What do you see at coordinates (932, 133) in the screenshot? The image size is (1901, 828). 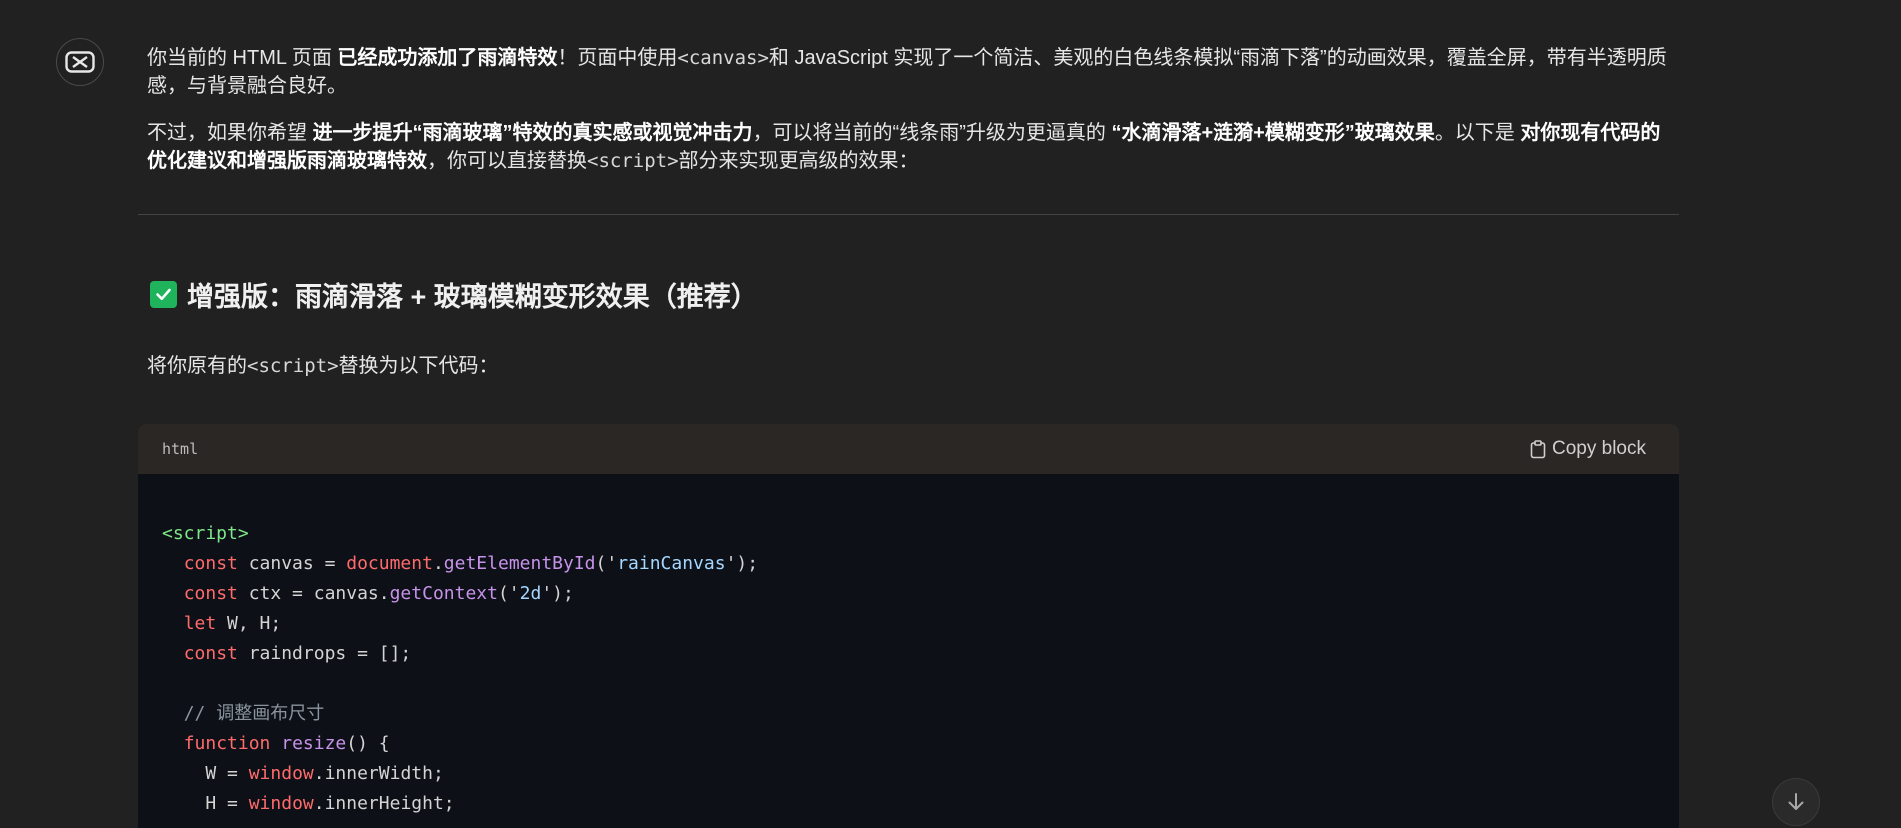 I see `text: ，可以将当前的“线条雨”升级为更逼真的` at bounding box center [932, 133].